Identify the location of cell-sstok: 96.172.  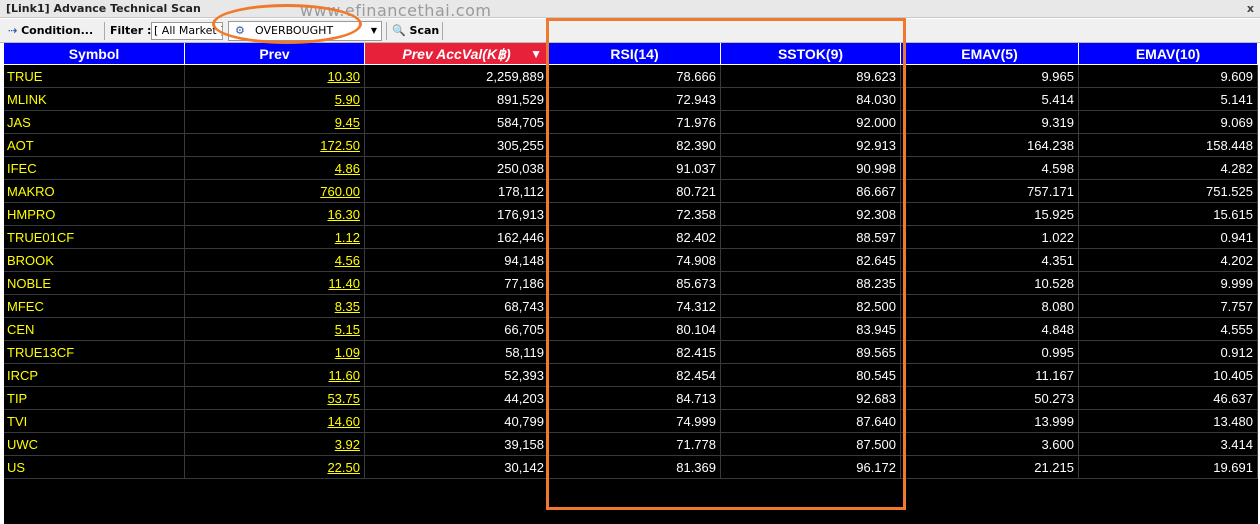
(811, 467).